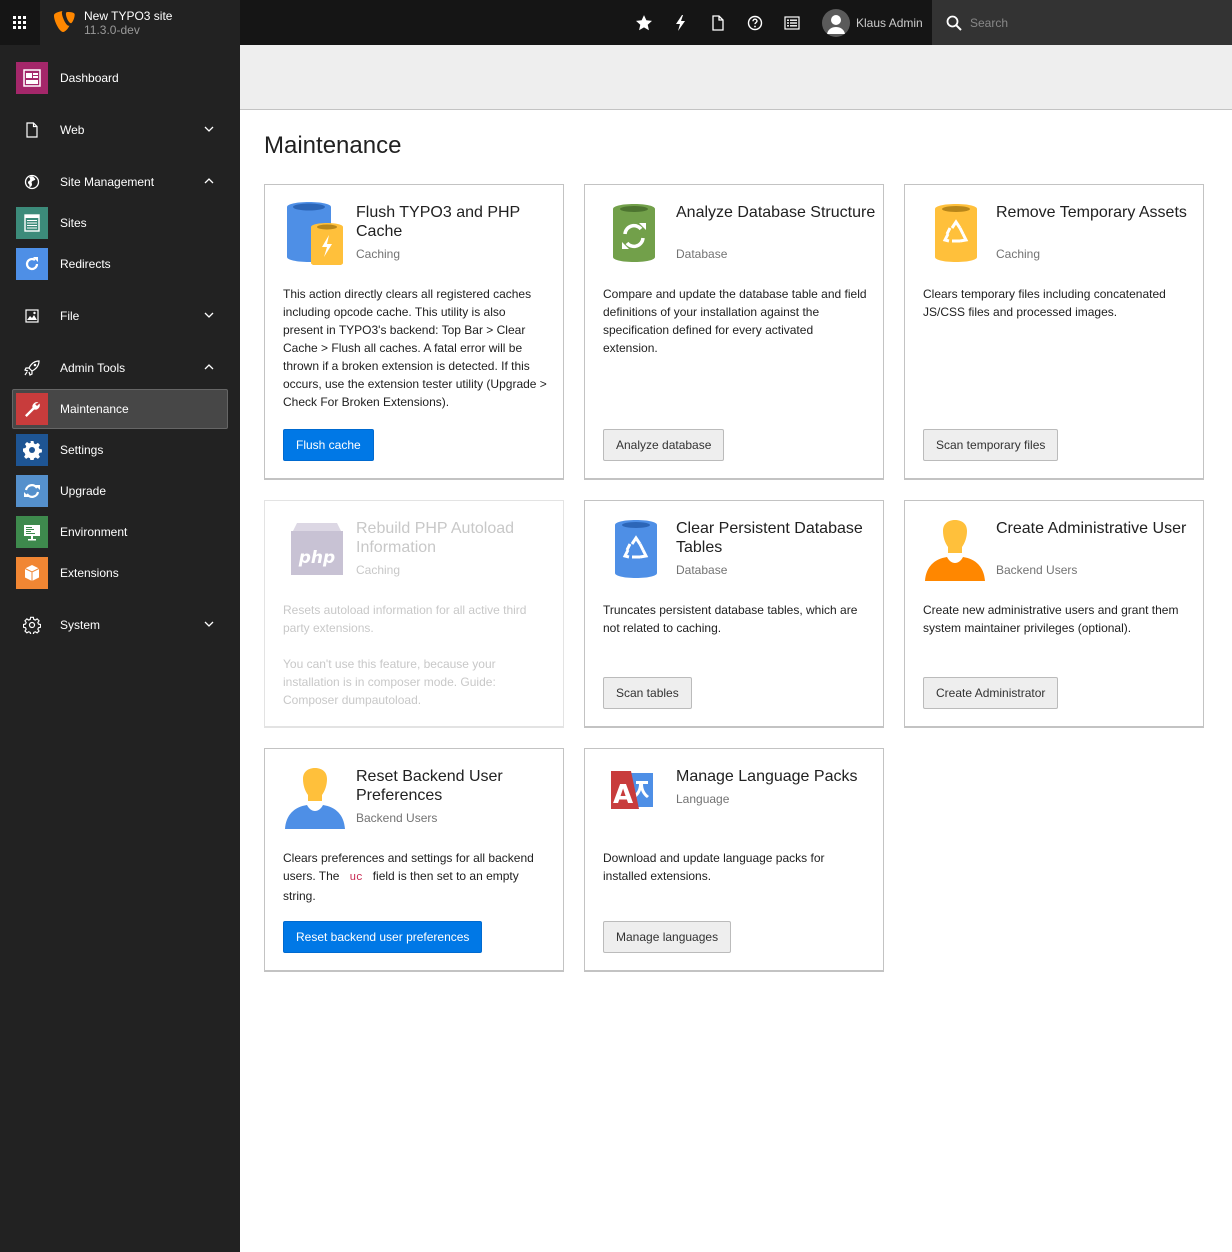  I want to click on site-brand: New TYPO3 site 11.3.0-dev, so click(140, 22).